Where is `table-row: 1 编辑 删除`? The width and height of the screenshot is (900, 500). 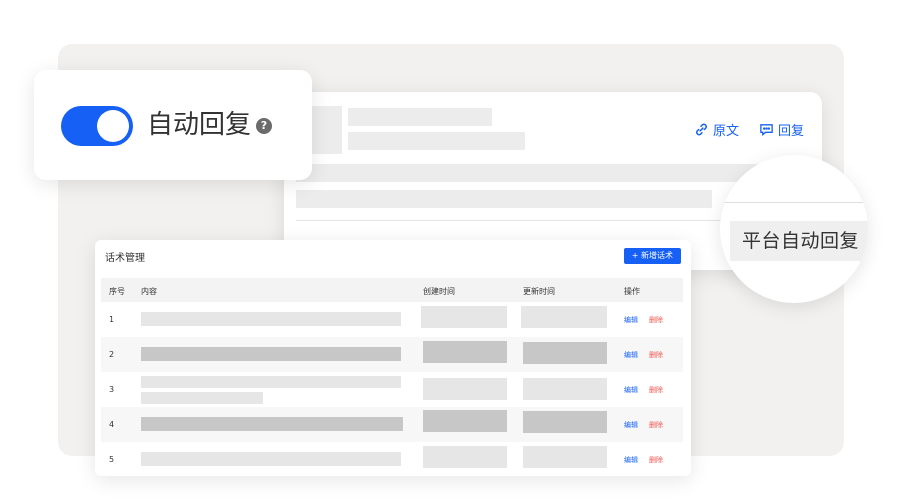
table-row: 1 编辑 删除 is located at coordinates (392, 319).